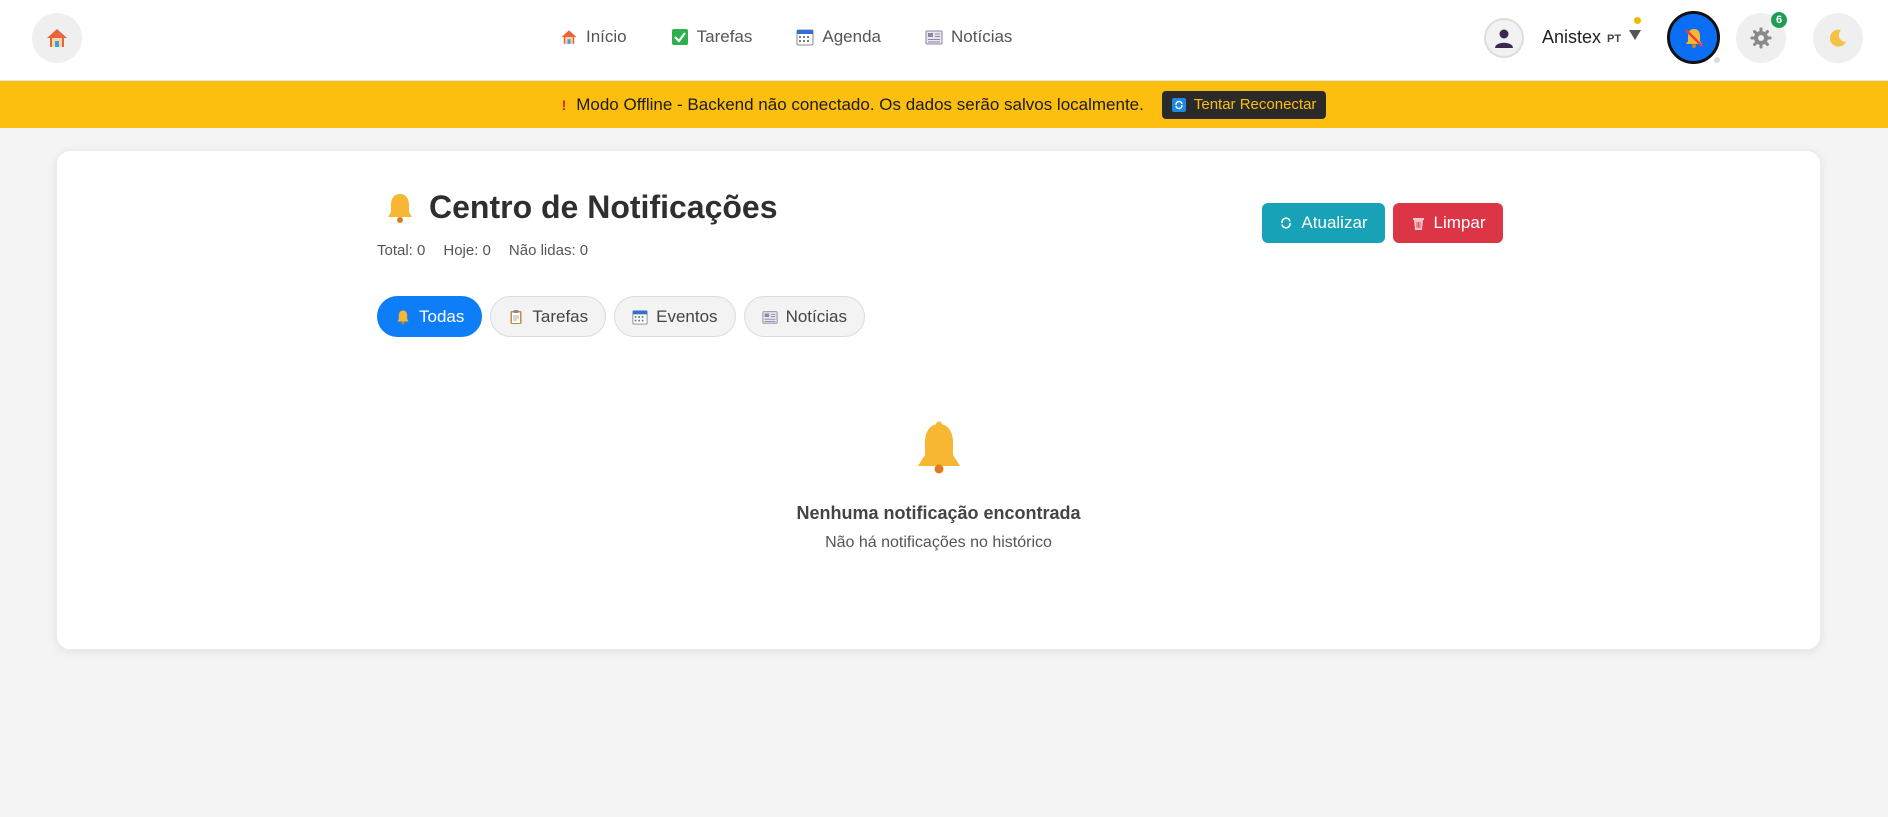 The width and height of the screenshot is (1888, 817). I want to click on nav-item-tarefas: Tarefas, so click(712, 37).